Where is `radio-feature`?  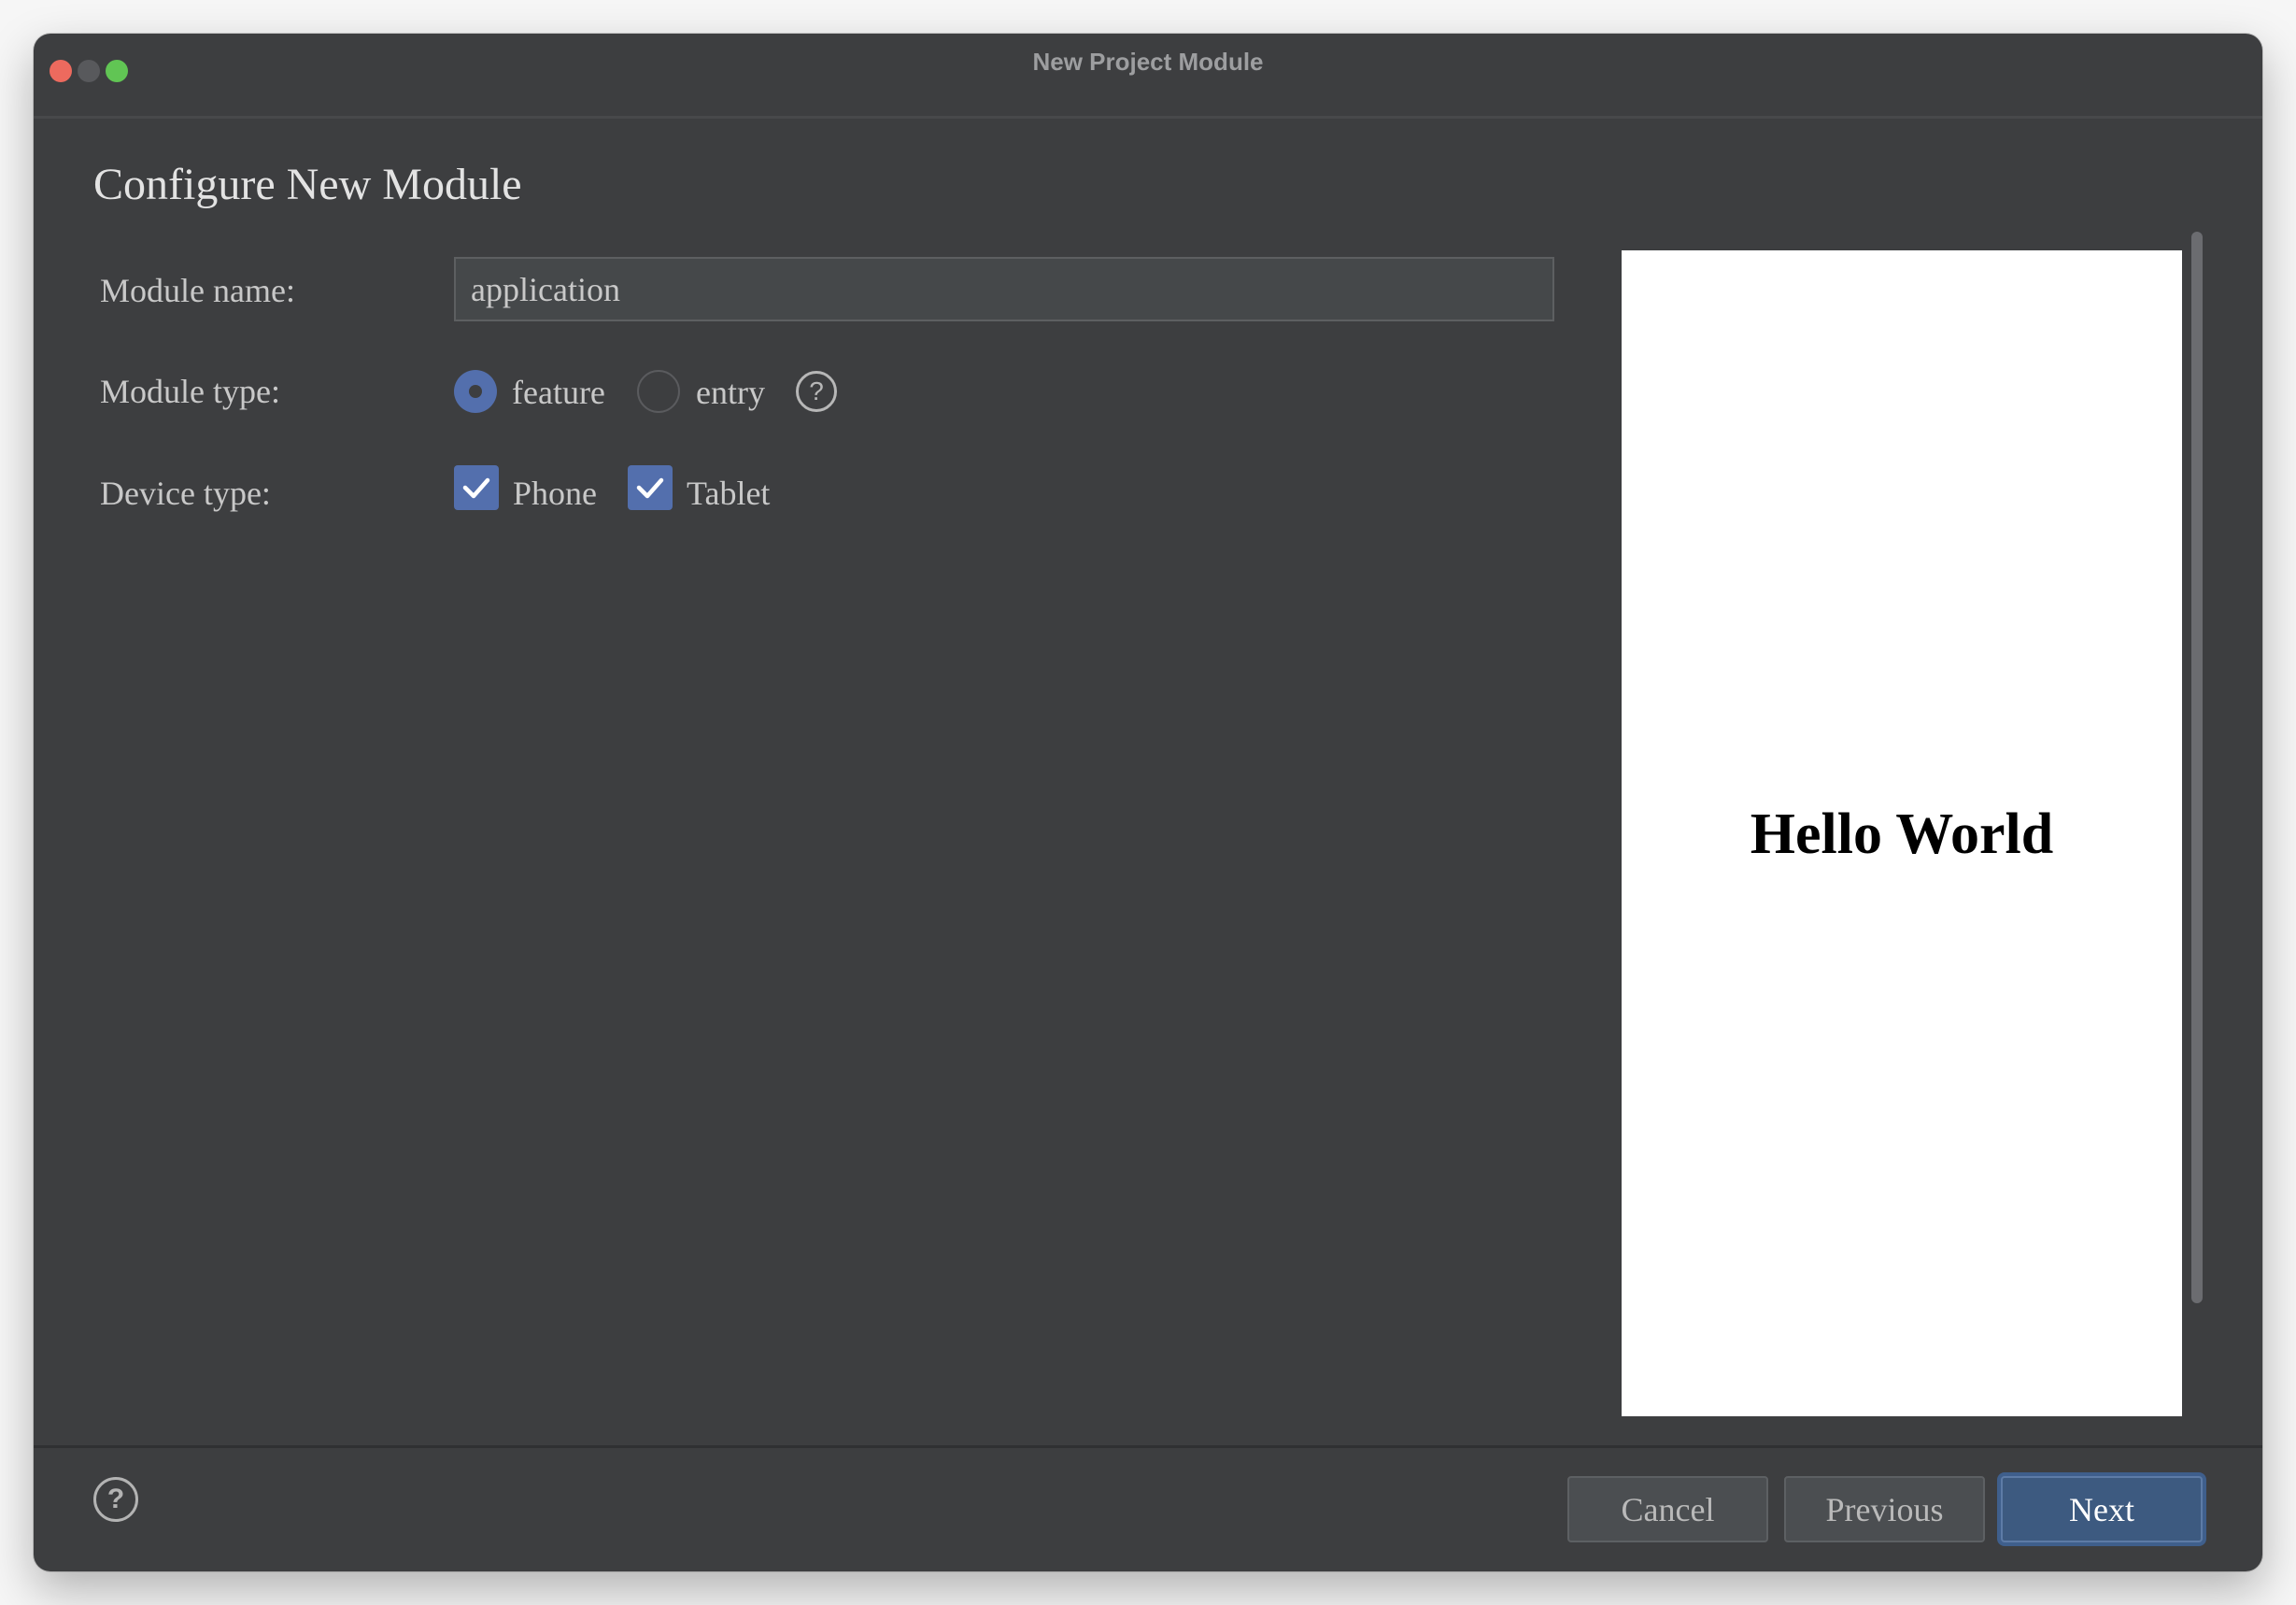 radio-feature is located at coordinates (475, 391).